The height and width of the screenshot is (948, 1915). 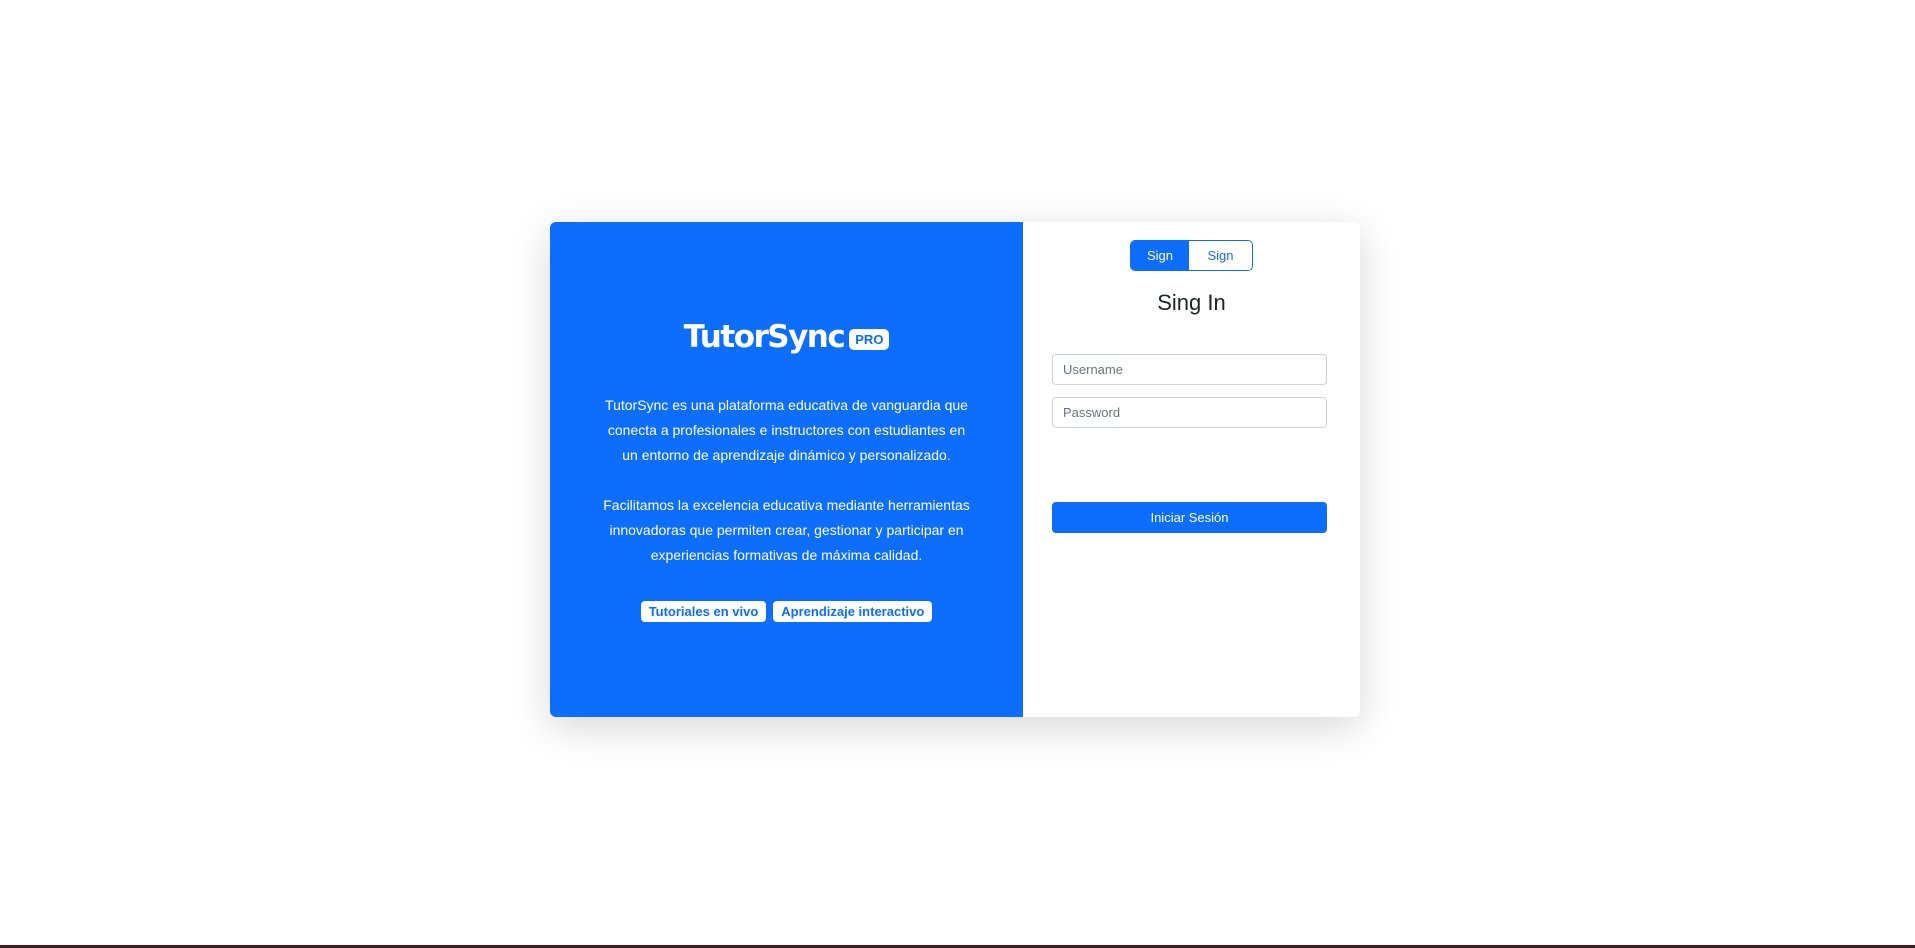 I want to click on sign-up-tab: Sign Up, so click(x=1220, y=255).